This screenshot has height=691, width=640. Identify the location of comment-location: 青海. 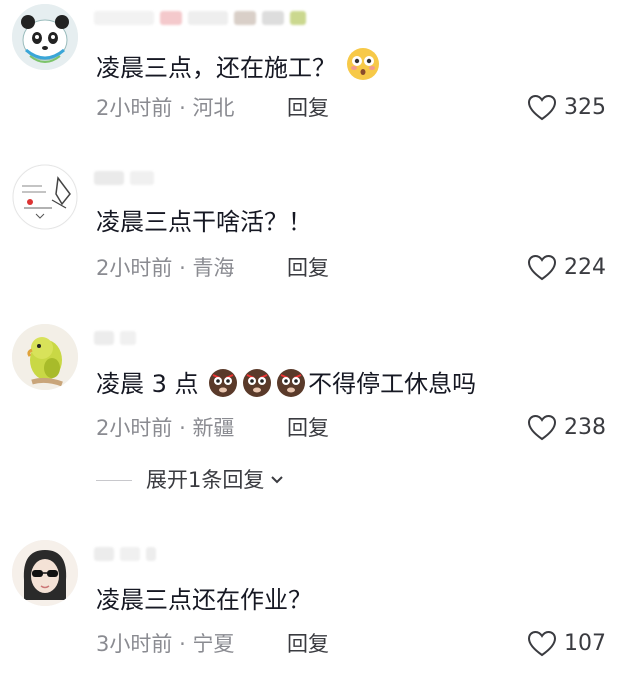
(213, 268).